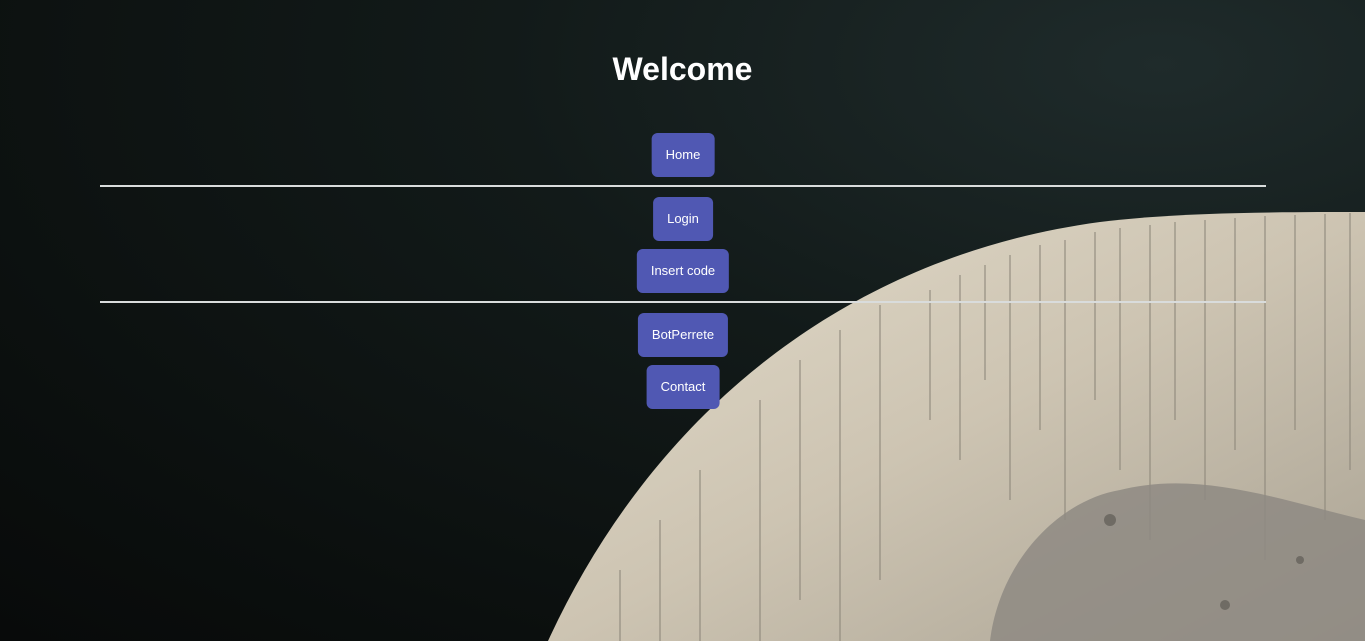  What do you see at coordinates (683, 186) in the screenshot?
I see `divider-top` at bounding box center [683, 186].